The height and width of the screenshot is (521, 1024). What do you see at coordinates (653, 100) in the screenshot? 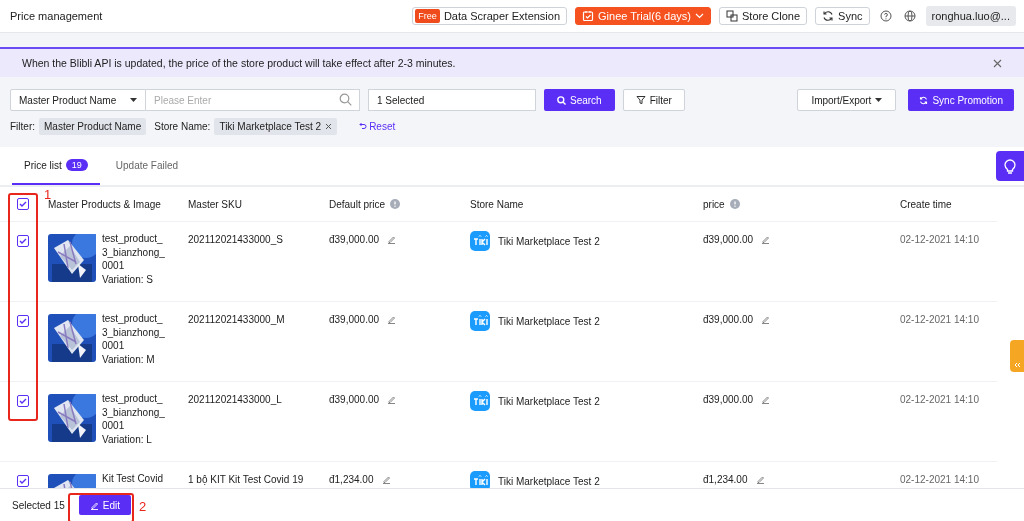
I see `filter-button: Filter` at bounding box center [653, 100].